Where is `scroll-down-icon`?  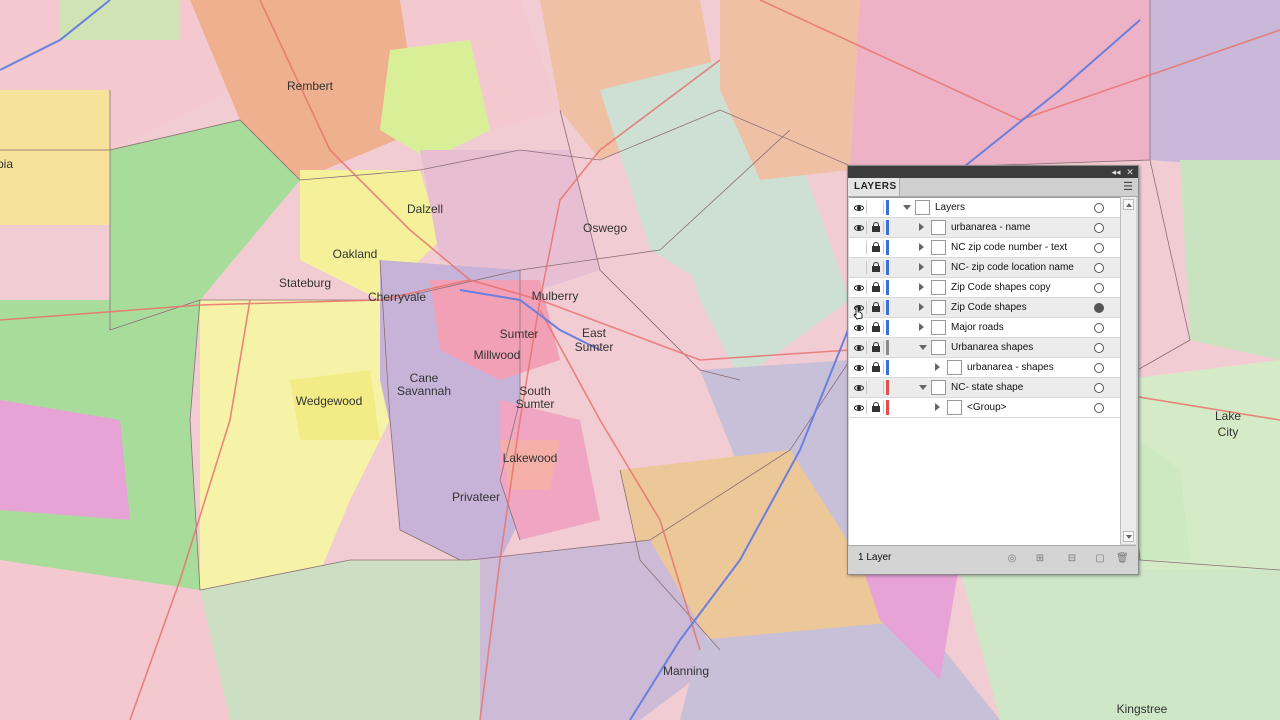 scroll-down-icon is located at coordinates (1128, 536).